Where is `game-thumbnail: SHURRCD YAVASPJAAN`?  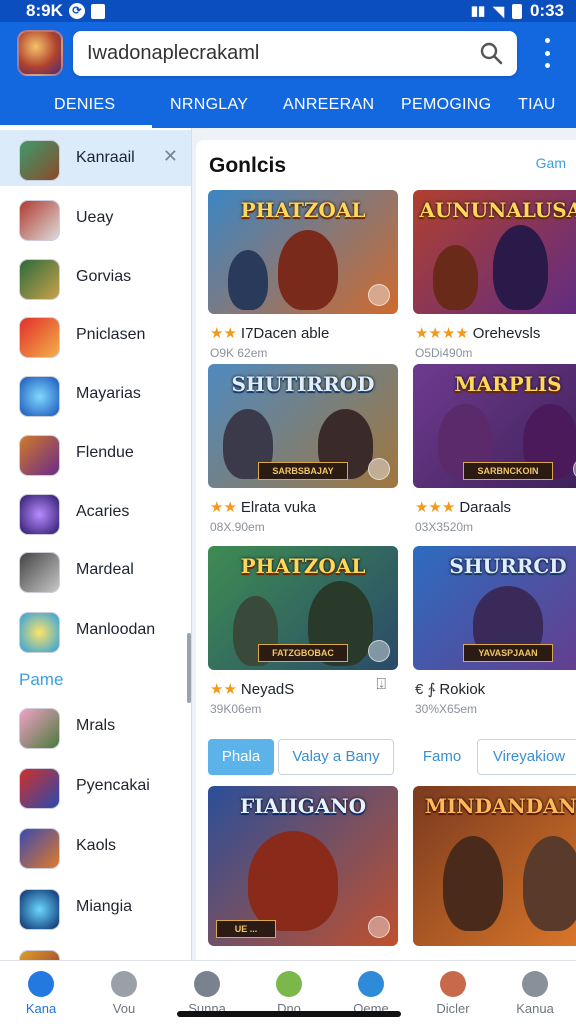 game-thumbnail: SHURRCD YAVASPJAAN is located at coordinates (494, 608).